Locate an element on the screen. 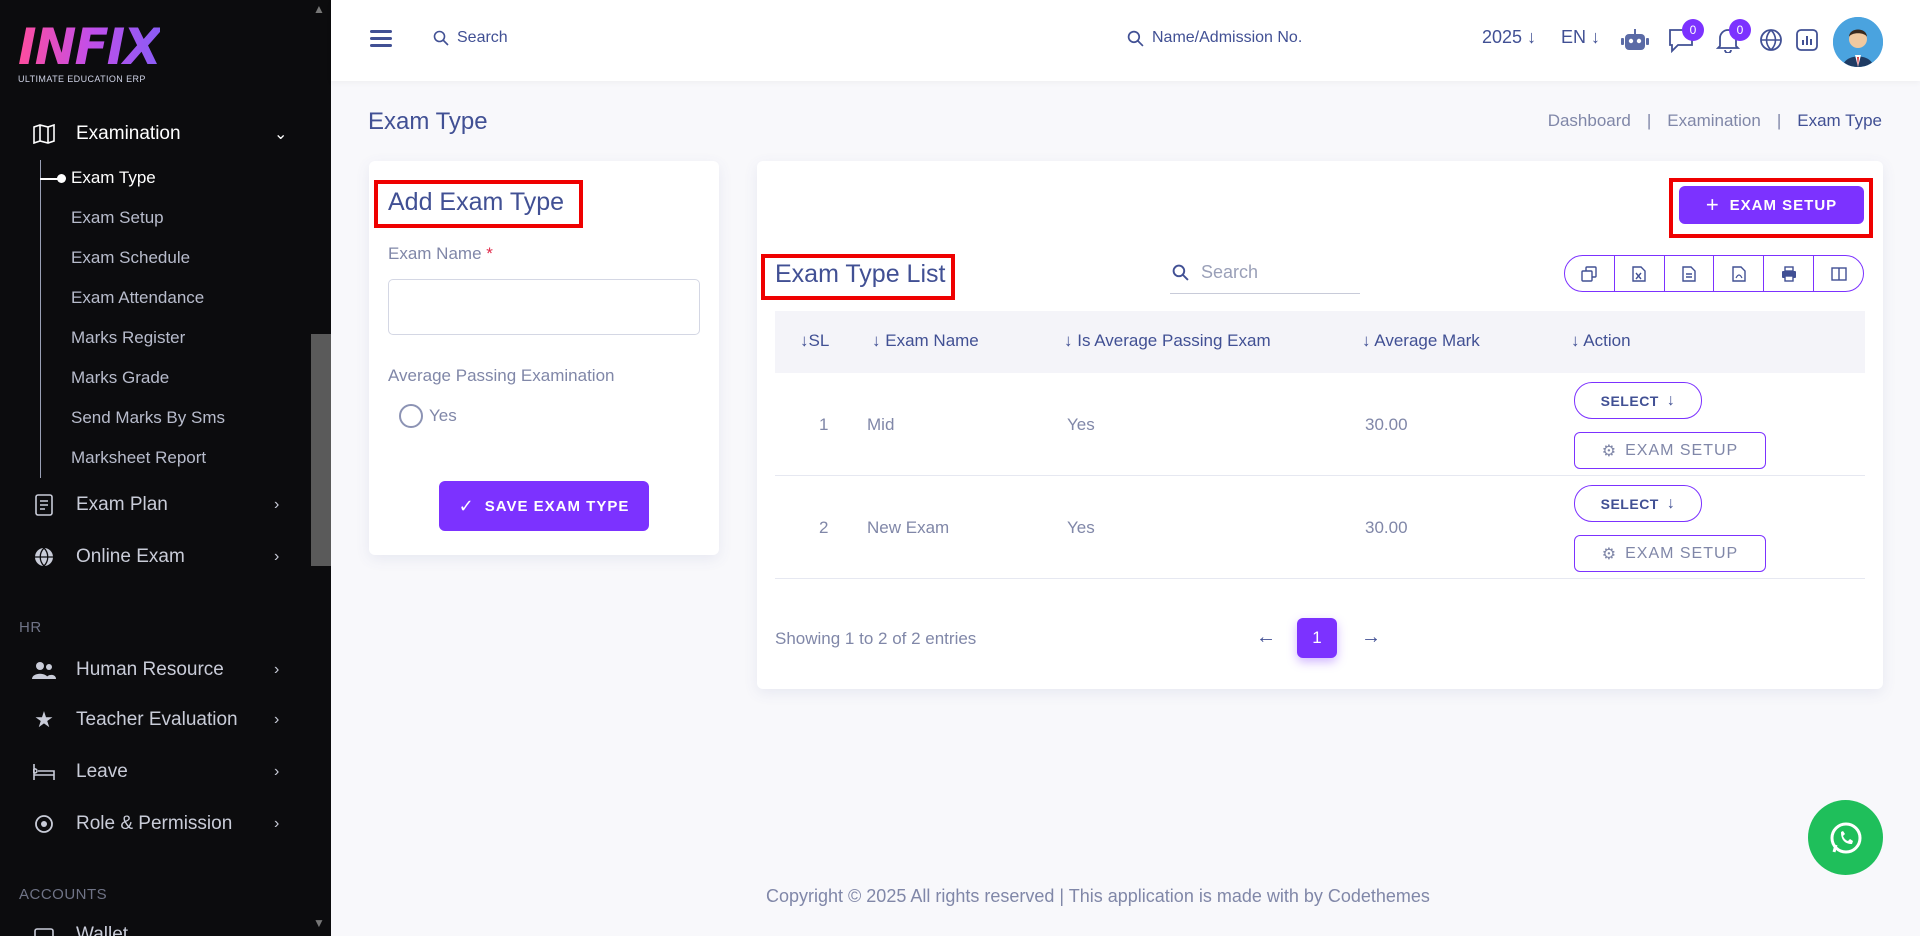 Image resolution: width=1920 pixels, height=936 pixels. language-selector: EN ↓ is located at coordinates (1580, 37).